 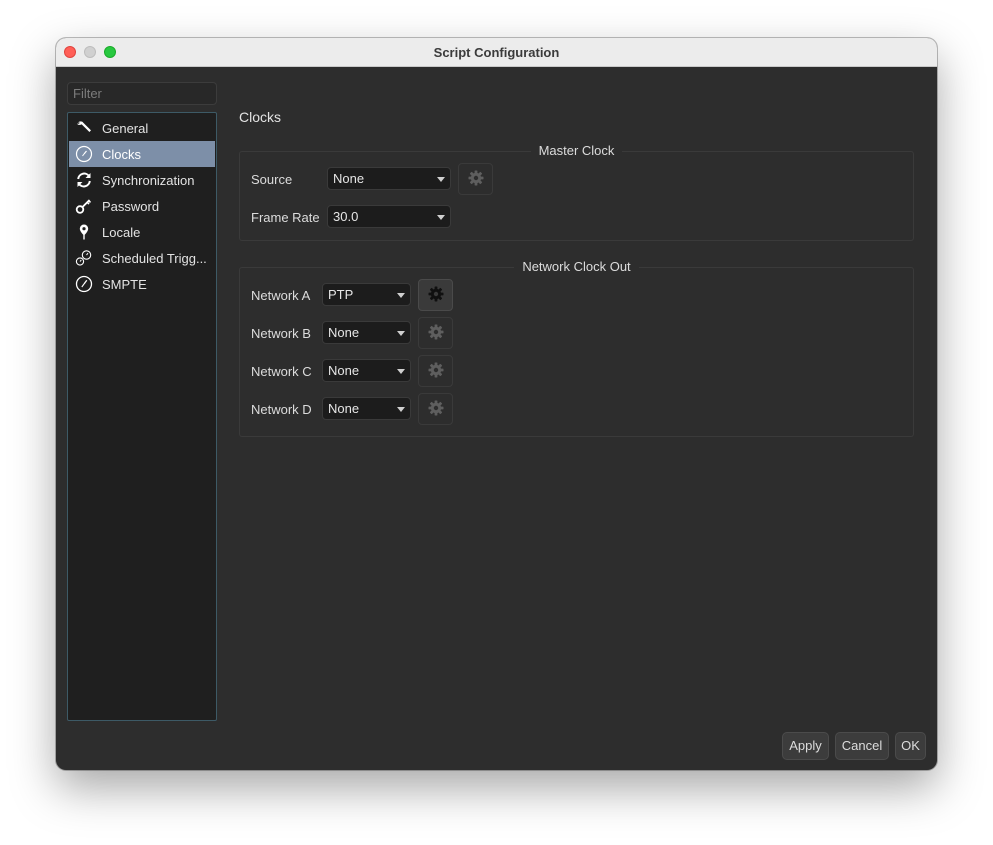 I want to click on sidebar-item-label: Locale, so click(x=121, y=232).